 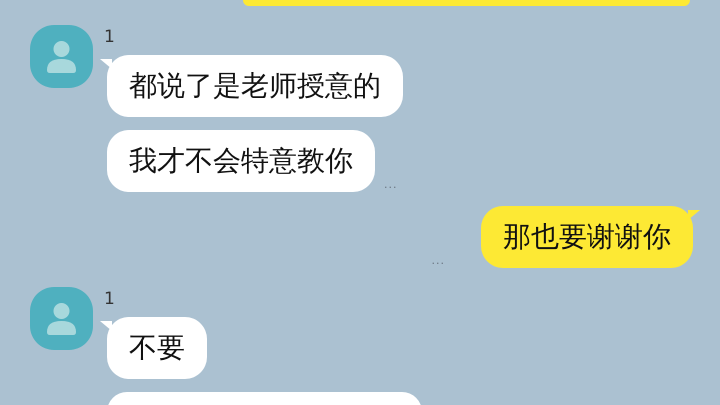 What do you see at coordinates (241, 161) in the screenshot?
I see `message-bubble: 我才不会特意教你` at bounding box center [241, 161].